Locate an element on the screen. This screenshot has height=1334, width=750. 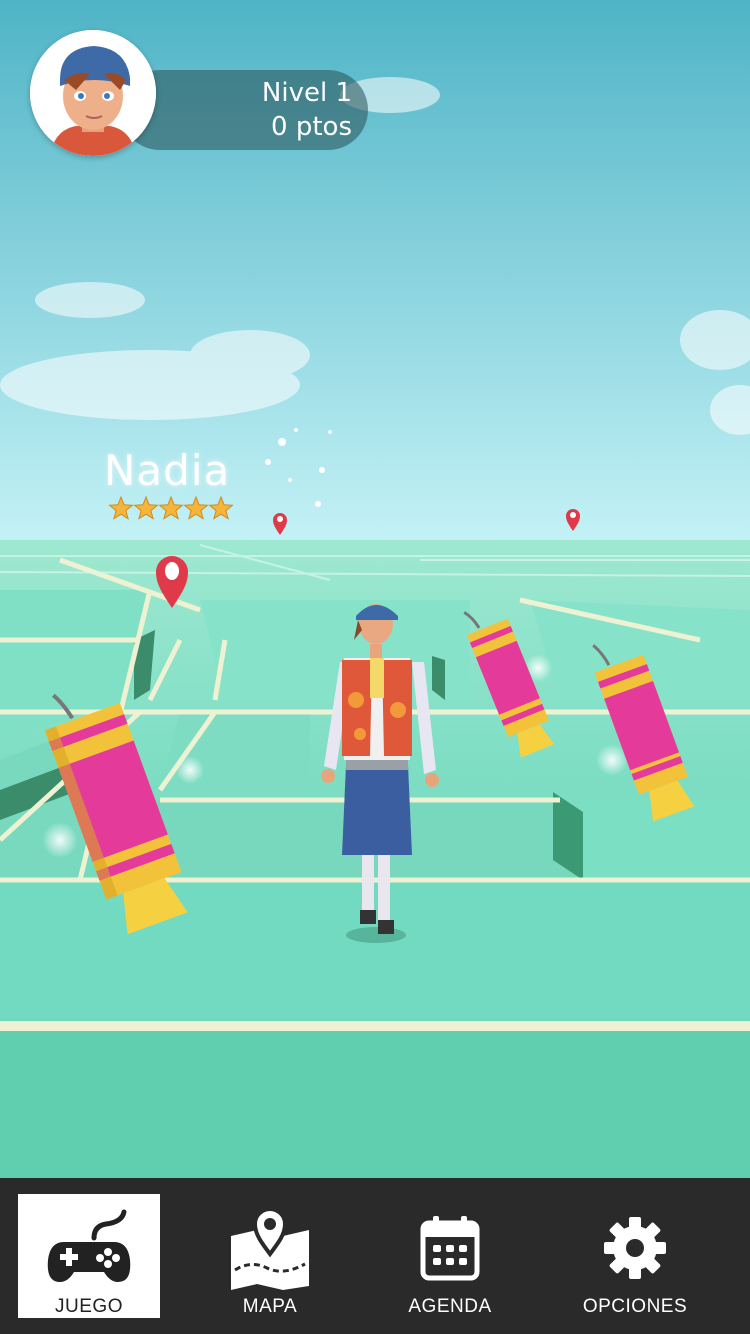
nav-label: JUEGO is located at coordinates (89, 1306).